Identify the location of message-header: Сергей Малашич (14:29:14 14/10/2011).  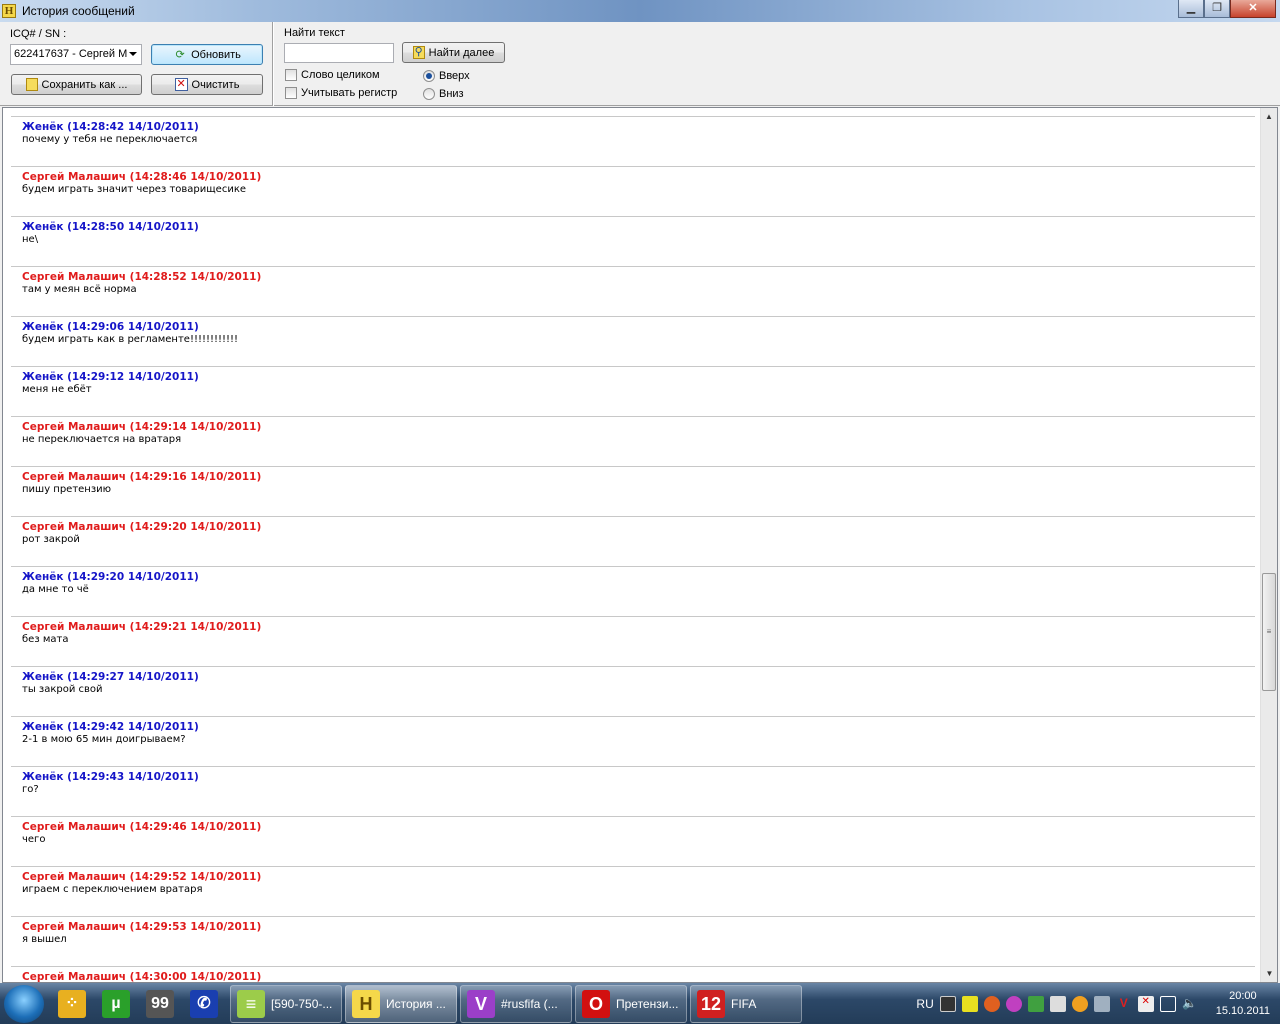
(142, 427).